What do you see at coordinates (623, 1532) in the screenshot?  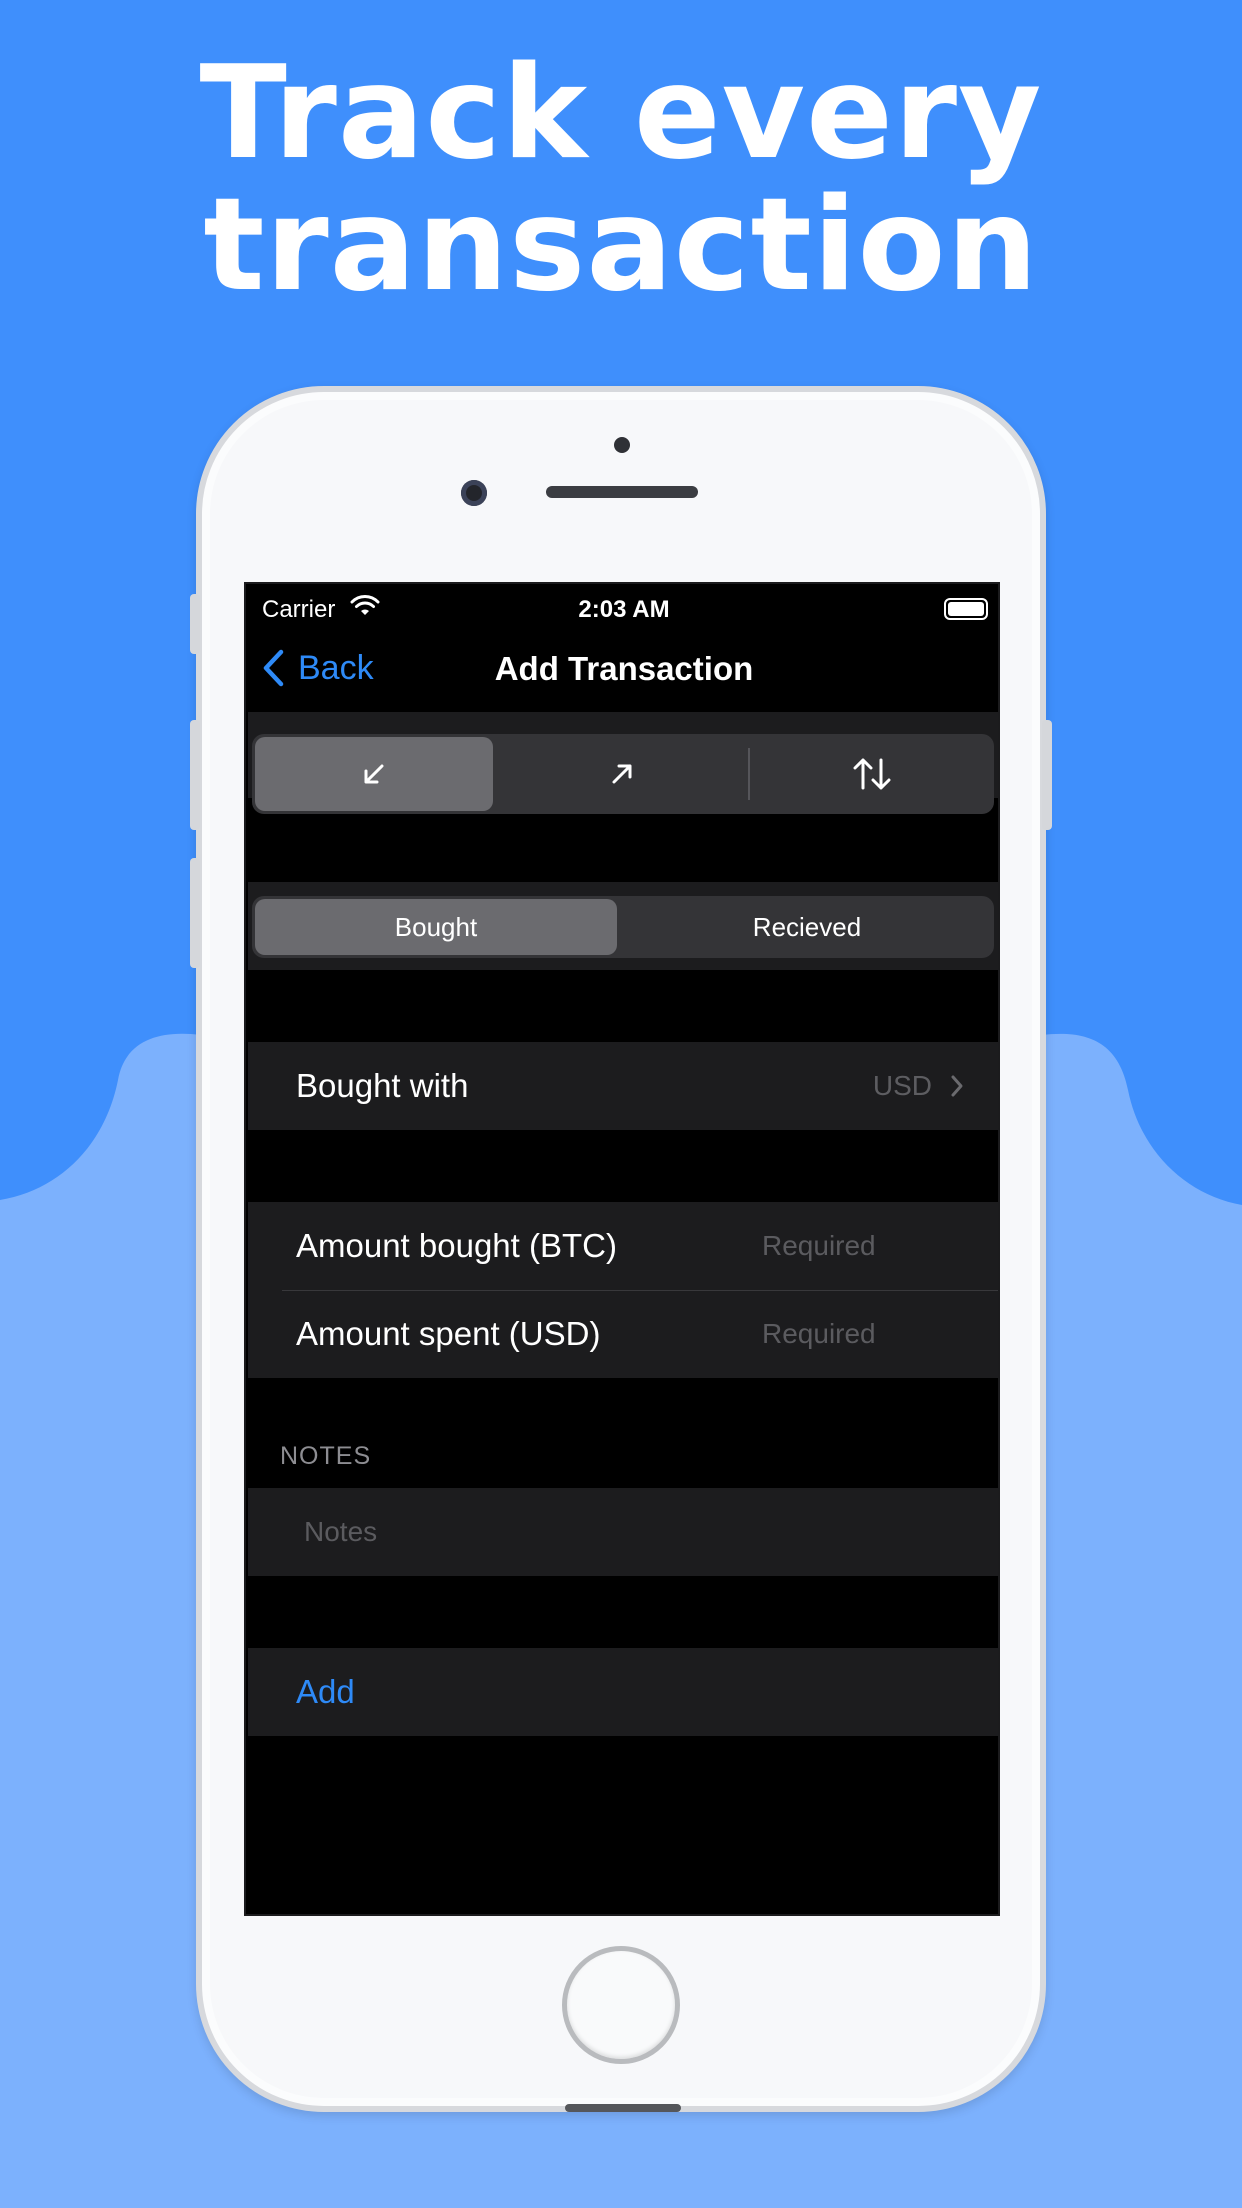 I see `notes-row: Notes` at bounding box center [623, 1532].